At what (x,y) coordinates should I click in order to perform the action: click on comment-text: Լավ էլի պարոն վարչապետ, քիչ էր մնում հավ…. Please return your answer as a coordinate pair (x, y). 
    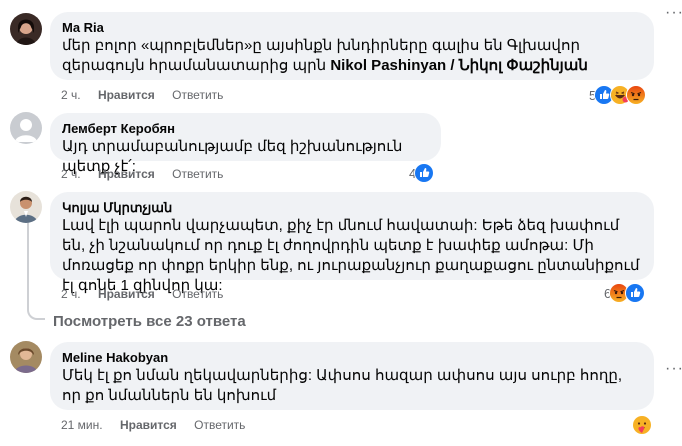
    Looking at the image, I should click on (351, 255).